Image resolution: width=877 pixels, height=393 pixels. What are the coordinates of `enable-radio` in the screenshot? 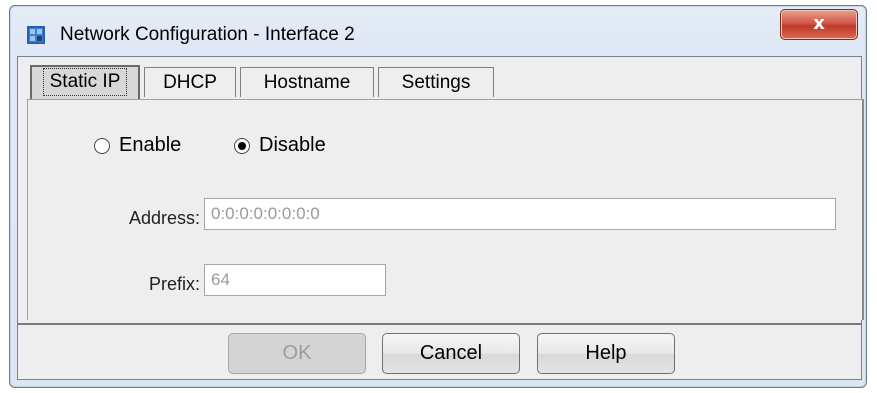 It's located at (102, 146).